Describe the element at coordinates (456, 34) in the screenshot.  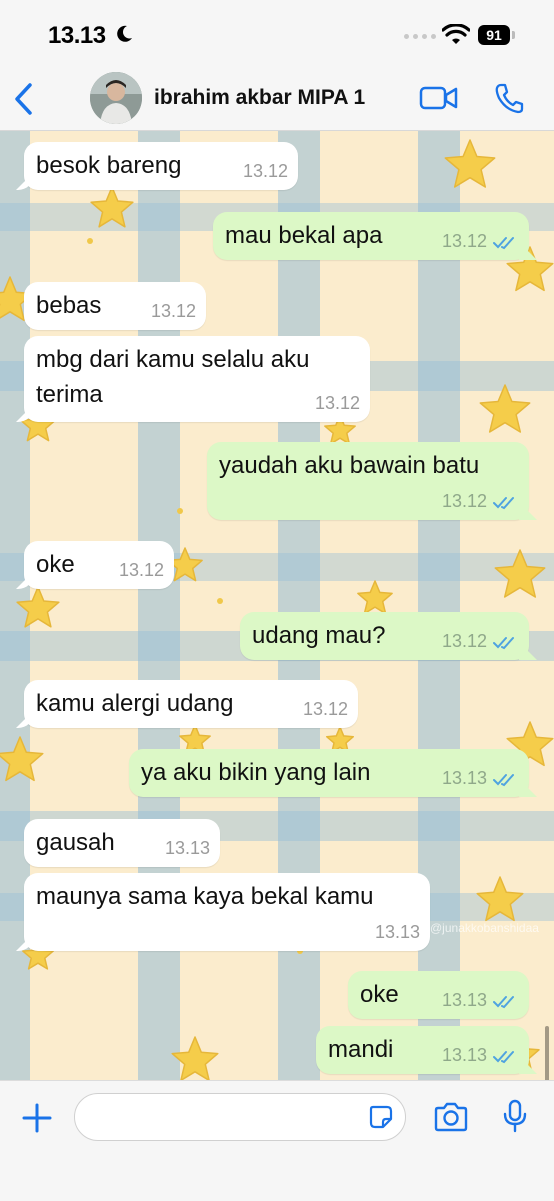
I see `wifi-icon` at that location.